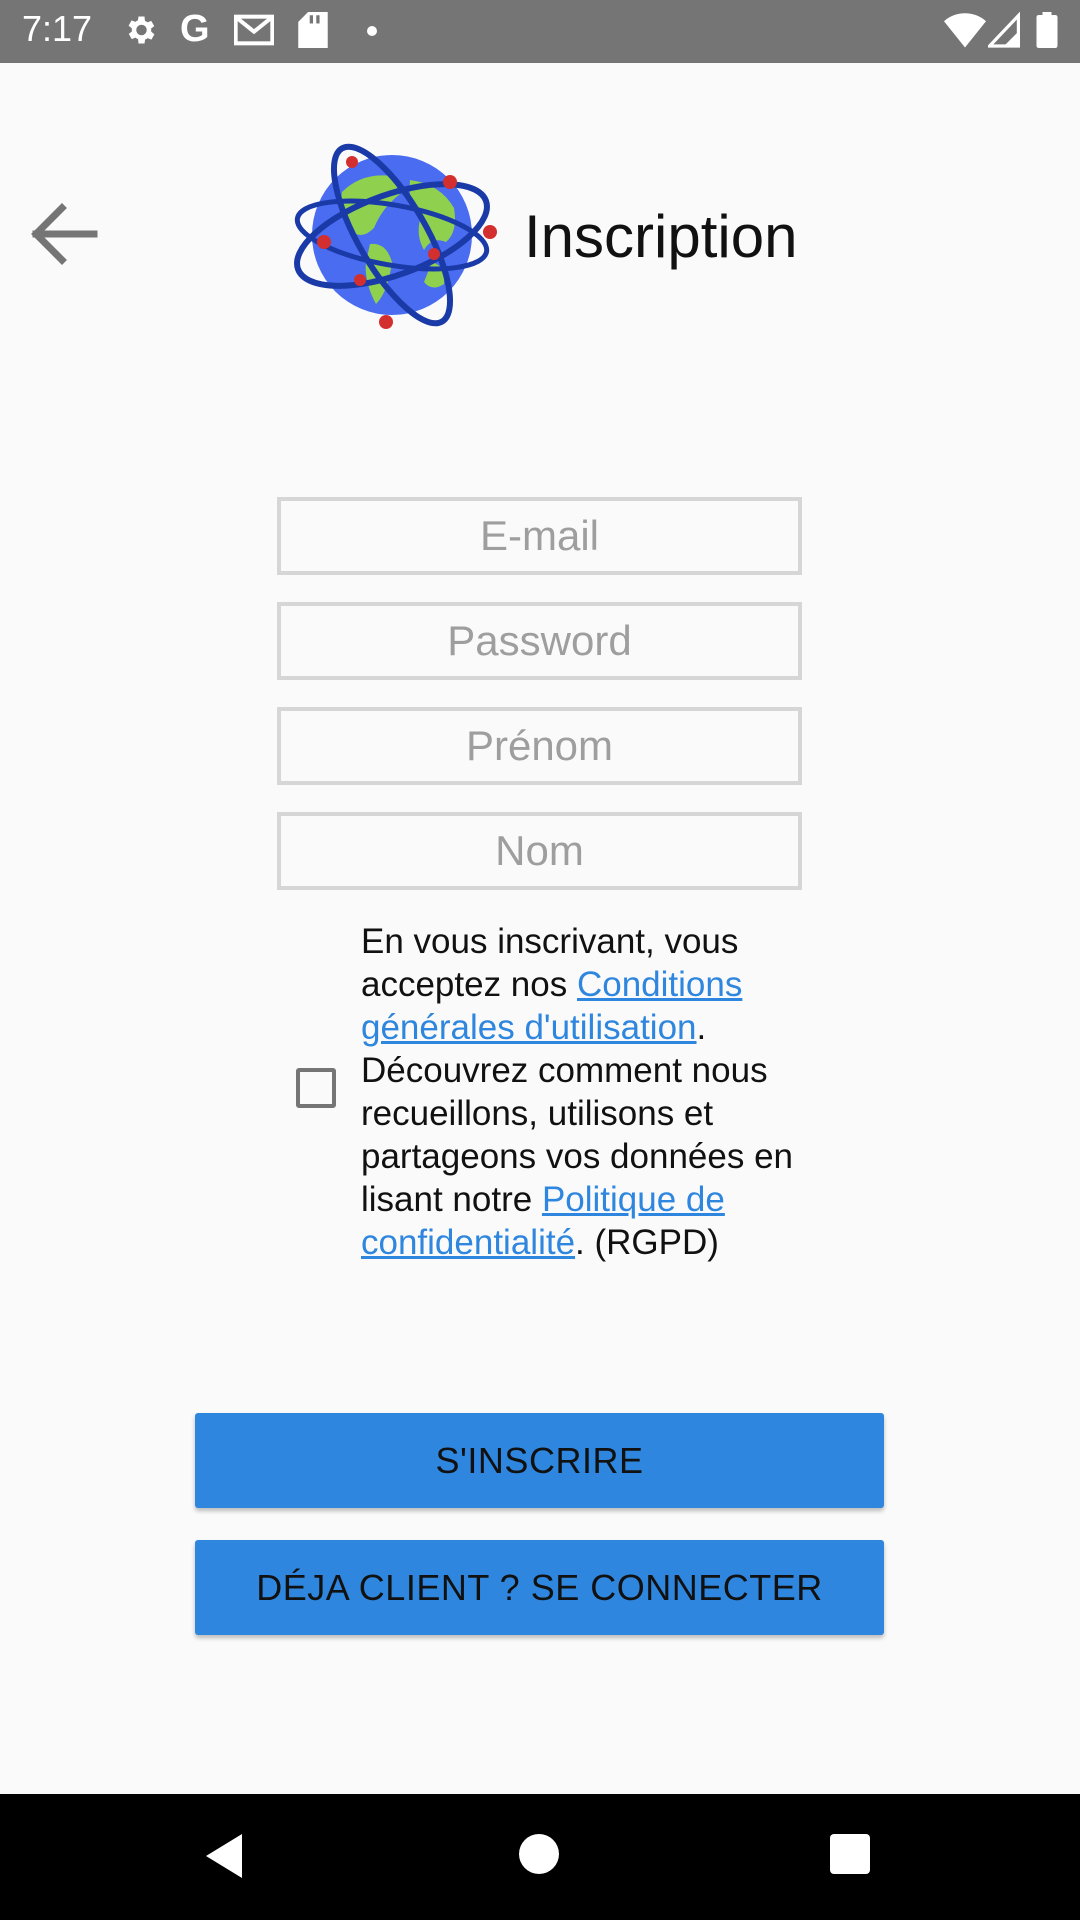 The height and width of the screenshot is (1920, 1080). Describe the element at coordinates (57, 28) in the screenshot. I see `status-time: 7:17` at that location.